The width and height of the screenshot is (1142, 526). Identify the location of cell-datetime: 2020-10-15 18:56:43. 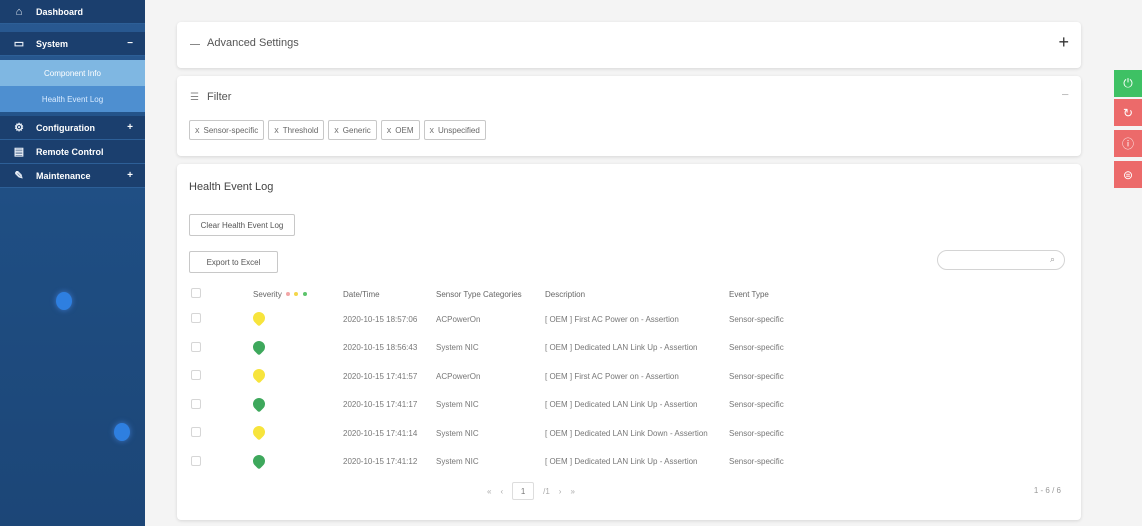
(380, 348).